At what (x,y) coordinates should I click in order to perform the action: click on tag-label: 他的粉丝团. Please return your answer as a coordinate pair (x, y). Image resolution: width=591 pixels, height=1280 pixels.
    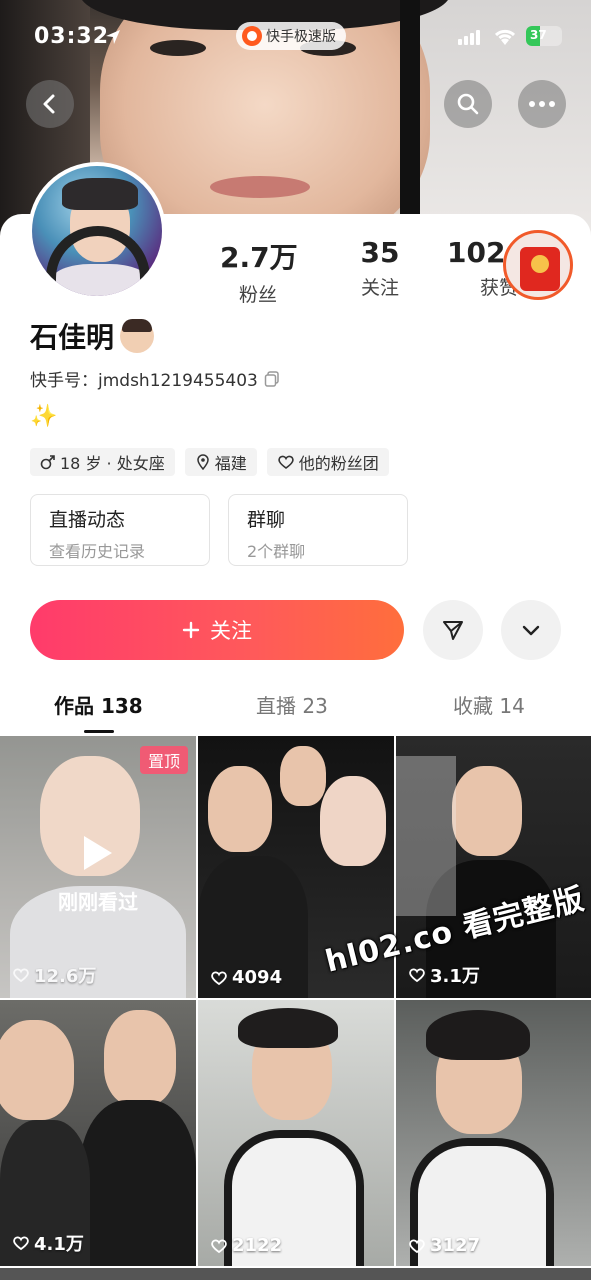
    Looking at the image, I should click on (338, 463).